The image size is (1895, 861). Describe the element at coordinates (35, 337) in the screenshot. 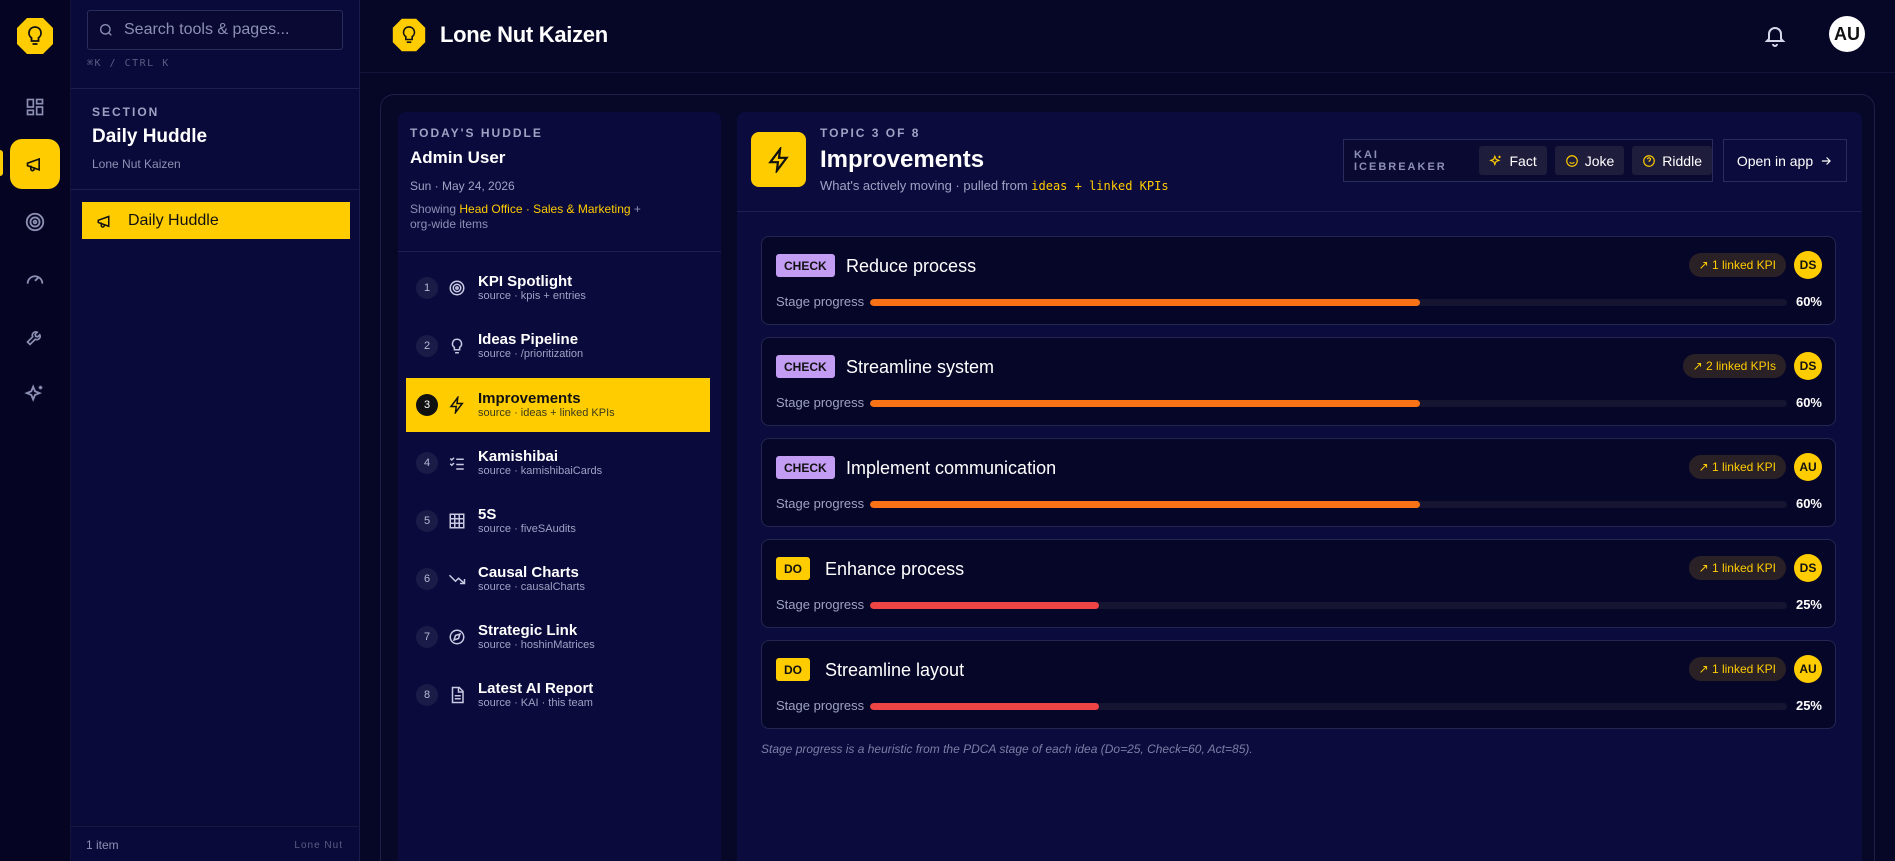

I see `wrench-icon` at that location.